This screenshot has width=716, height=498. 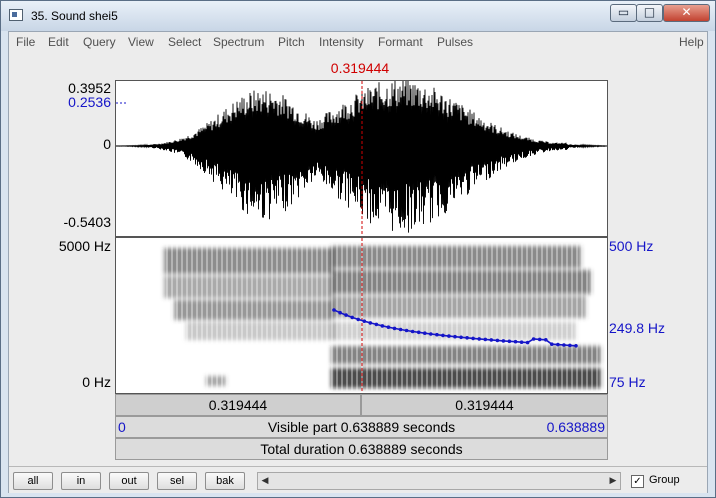 I want to click on spectrogram-top-label: 5000 Hz, so click(x=84, y=246).